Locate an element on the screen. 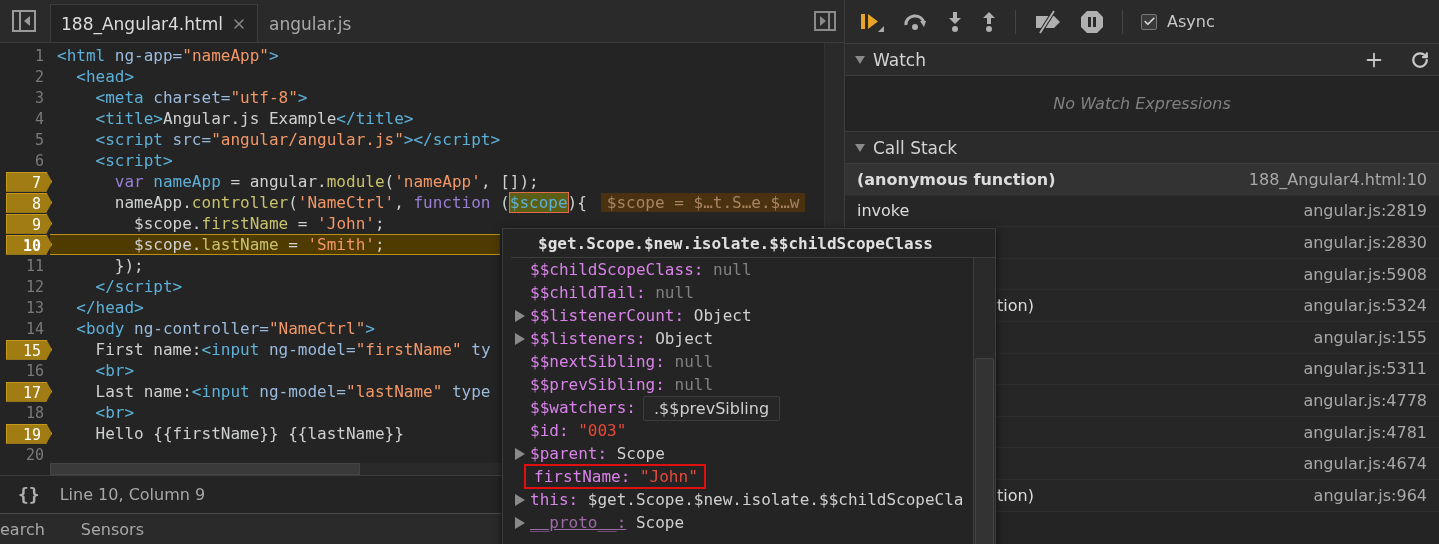 The height and width of the screenshot is (544, 1439). source-location: angular.js:5324 is located at coordinates (1365, 306).